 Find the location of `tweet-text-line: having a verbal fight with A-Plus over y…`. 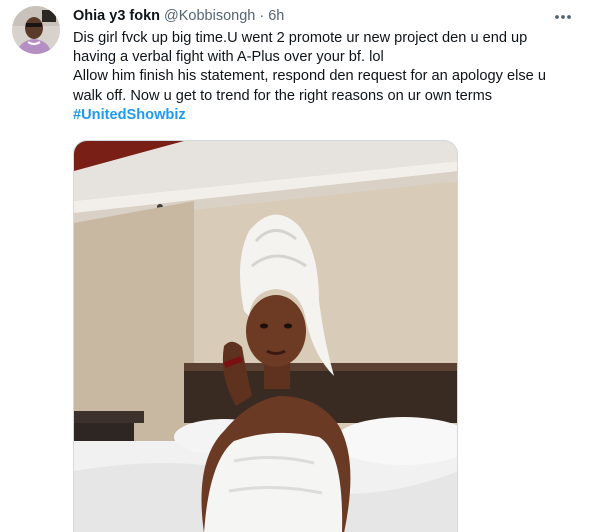

tweet-text-line: having a verbal fight with A-Plus over y… is located at coordinates (228, 57).